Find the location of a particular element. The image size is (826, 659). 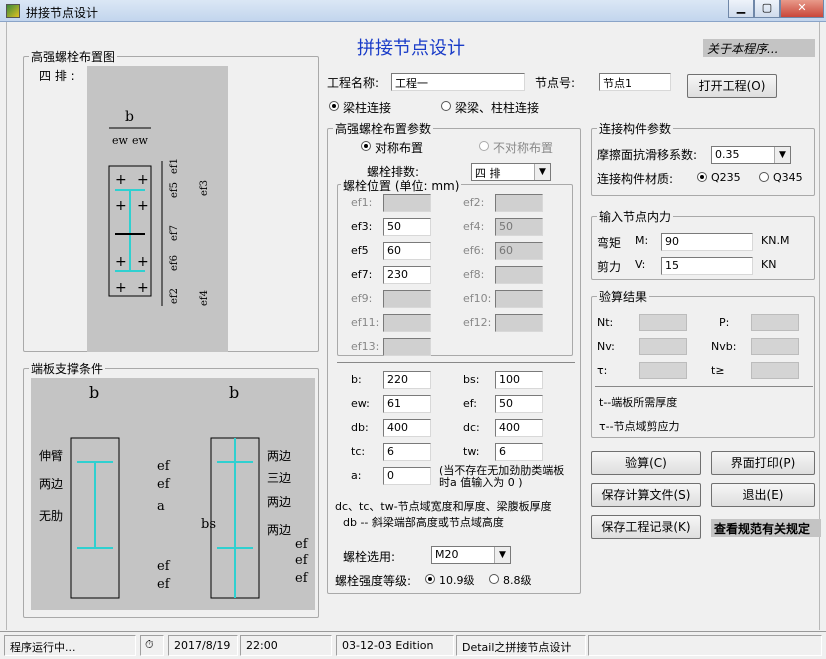

ef-label: ef: is located at coordinates (470, 403).